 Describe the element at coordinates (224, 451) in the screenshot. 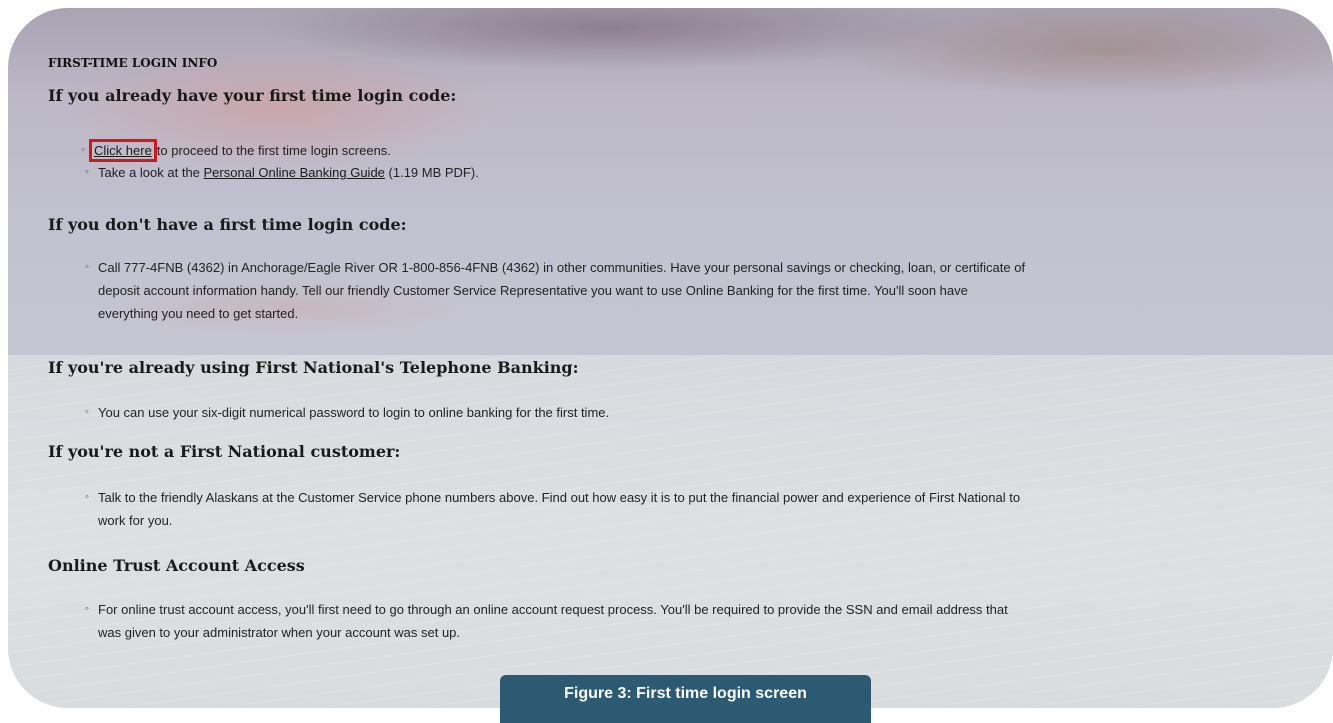

I see `heading-not-customer: If you're not a First National customer:` at that location.